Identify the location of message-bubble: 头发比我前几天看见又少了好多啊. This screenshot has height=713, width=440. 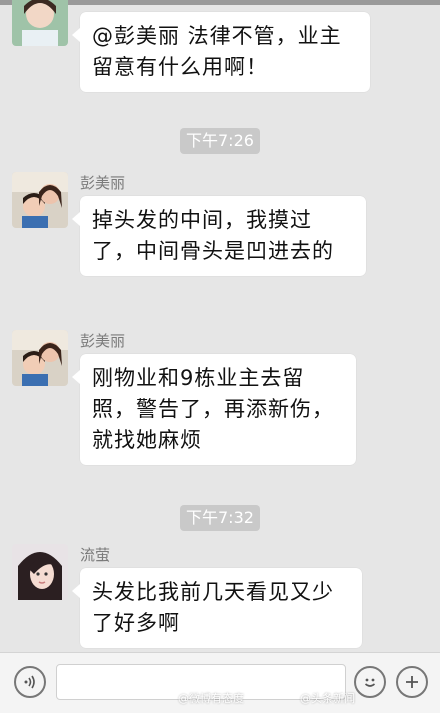
(217, 608).